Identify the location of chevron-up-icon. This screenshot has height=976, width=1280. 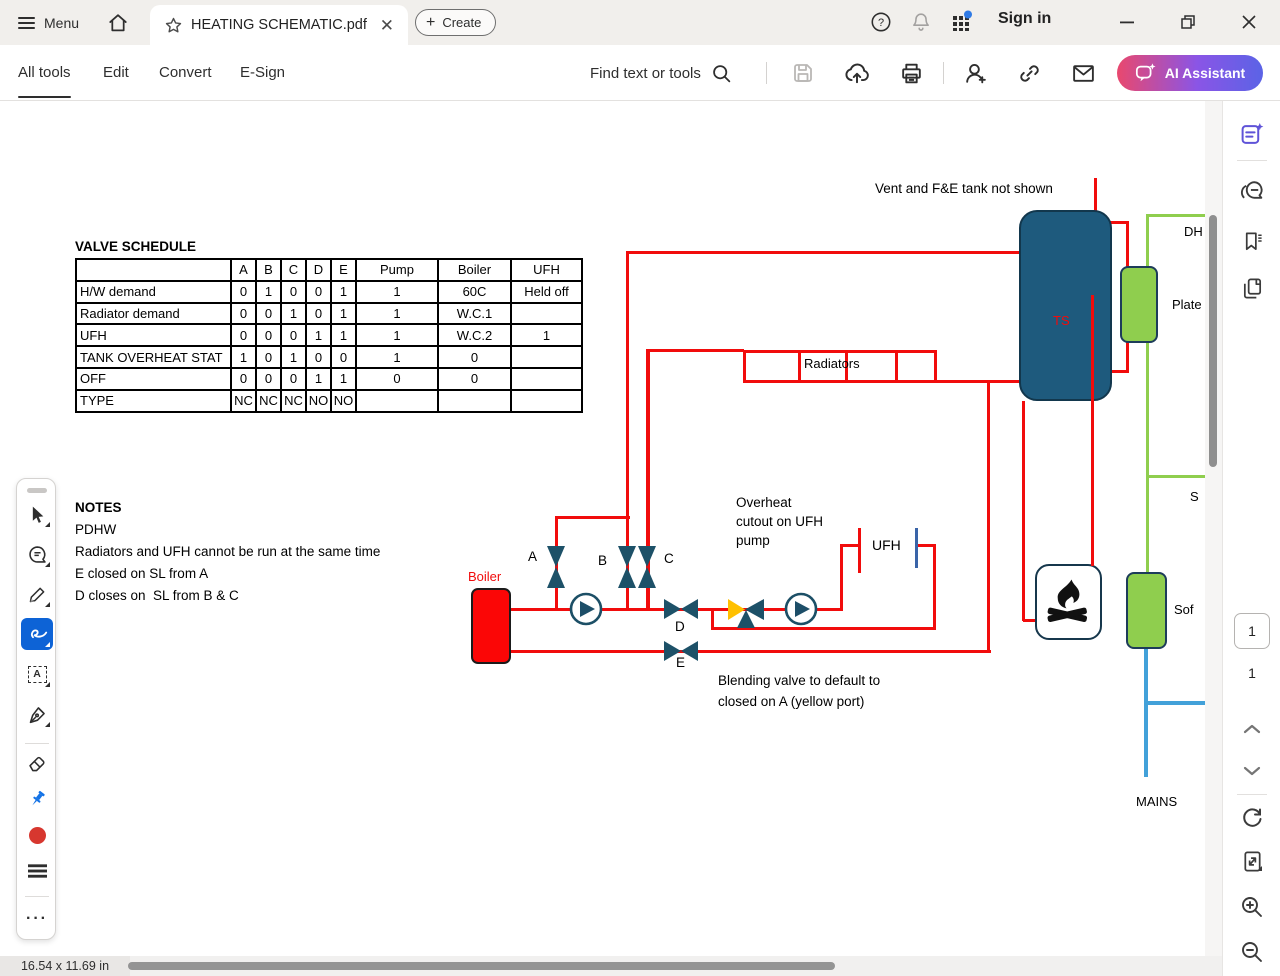
(1252, 729).